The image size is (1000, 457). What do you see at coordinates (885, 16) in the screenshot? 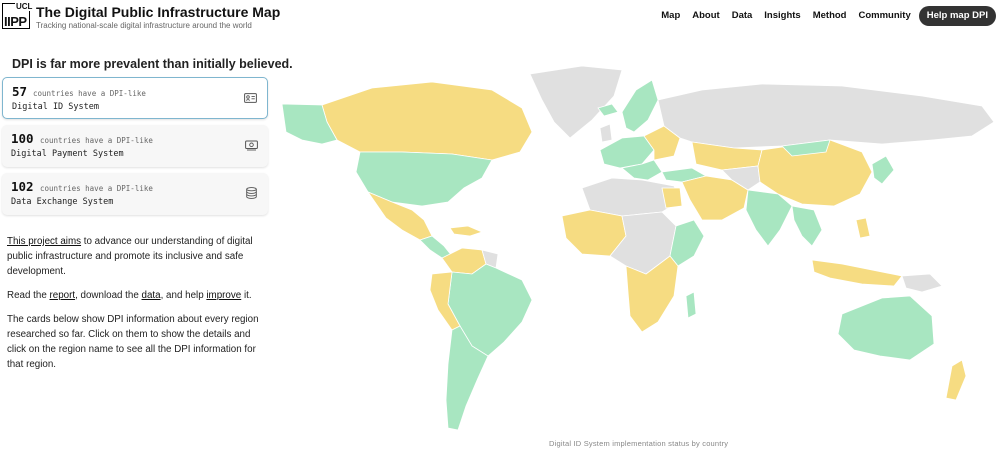
I see `nav-community: Community` at bounding box center [885, 16].